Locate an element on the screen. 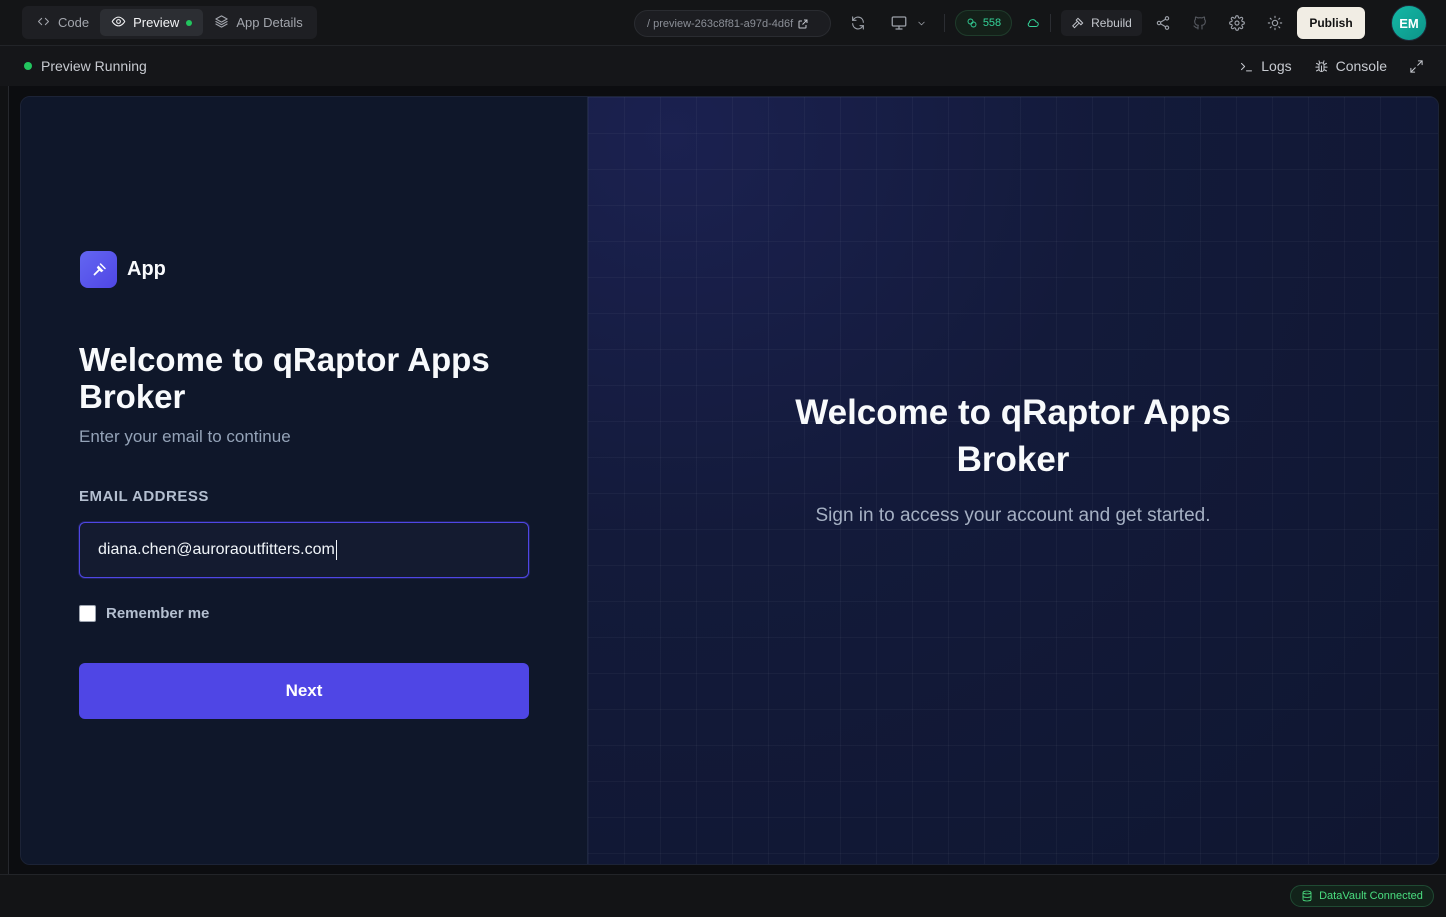  logs-button: Logs is located at coordinates (1265, 66).